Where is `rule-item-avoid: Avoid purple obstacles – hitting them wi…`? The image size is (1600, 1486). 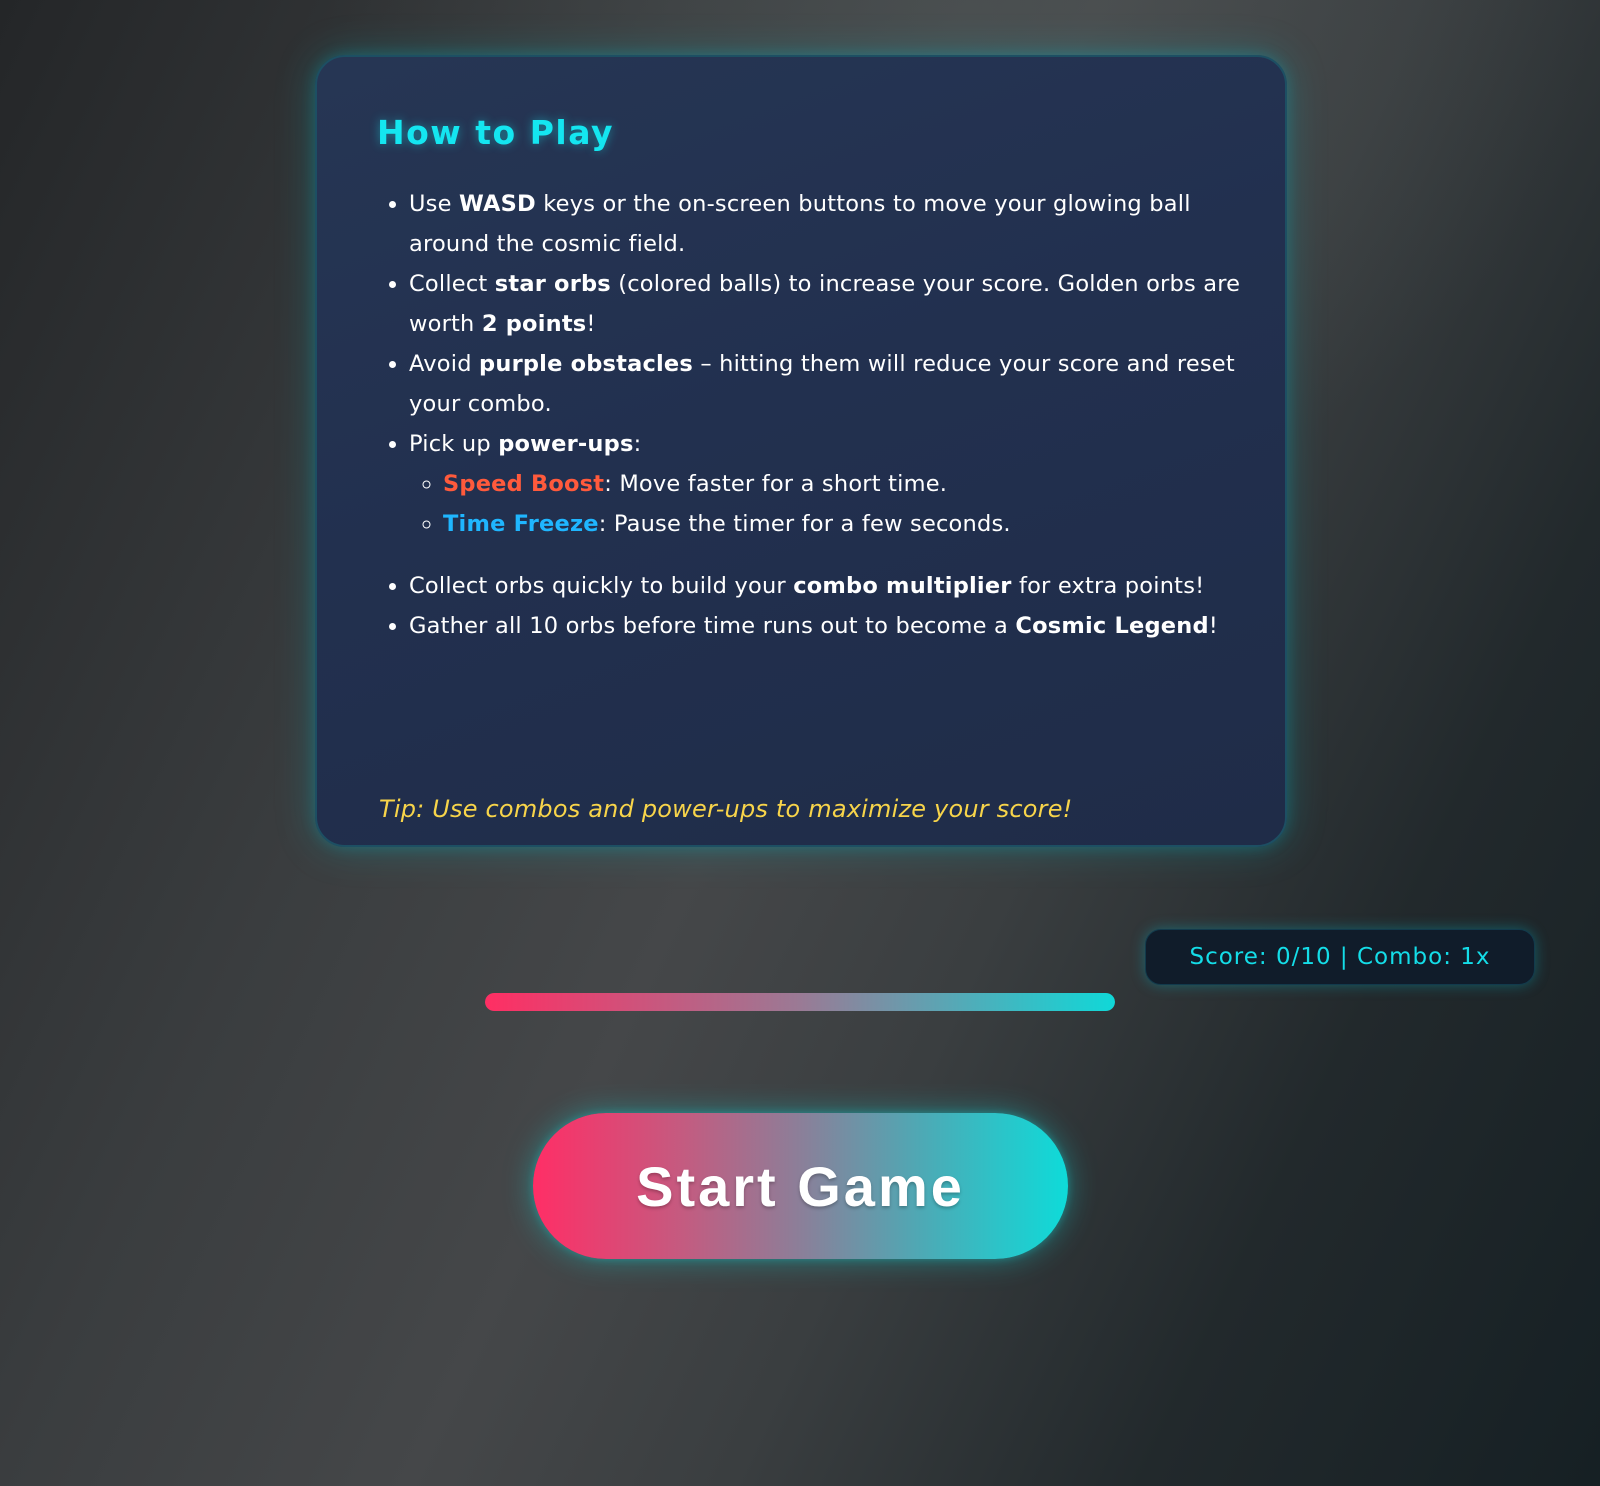
rule-item-avoid: Avoid purple obstacles – hitting them wi… is located at coordinates (839, 384).